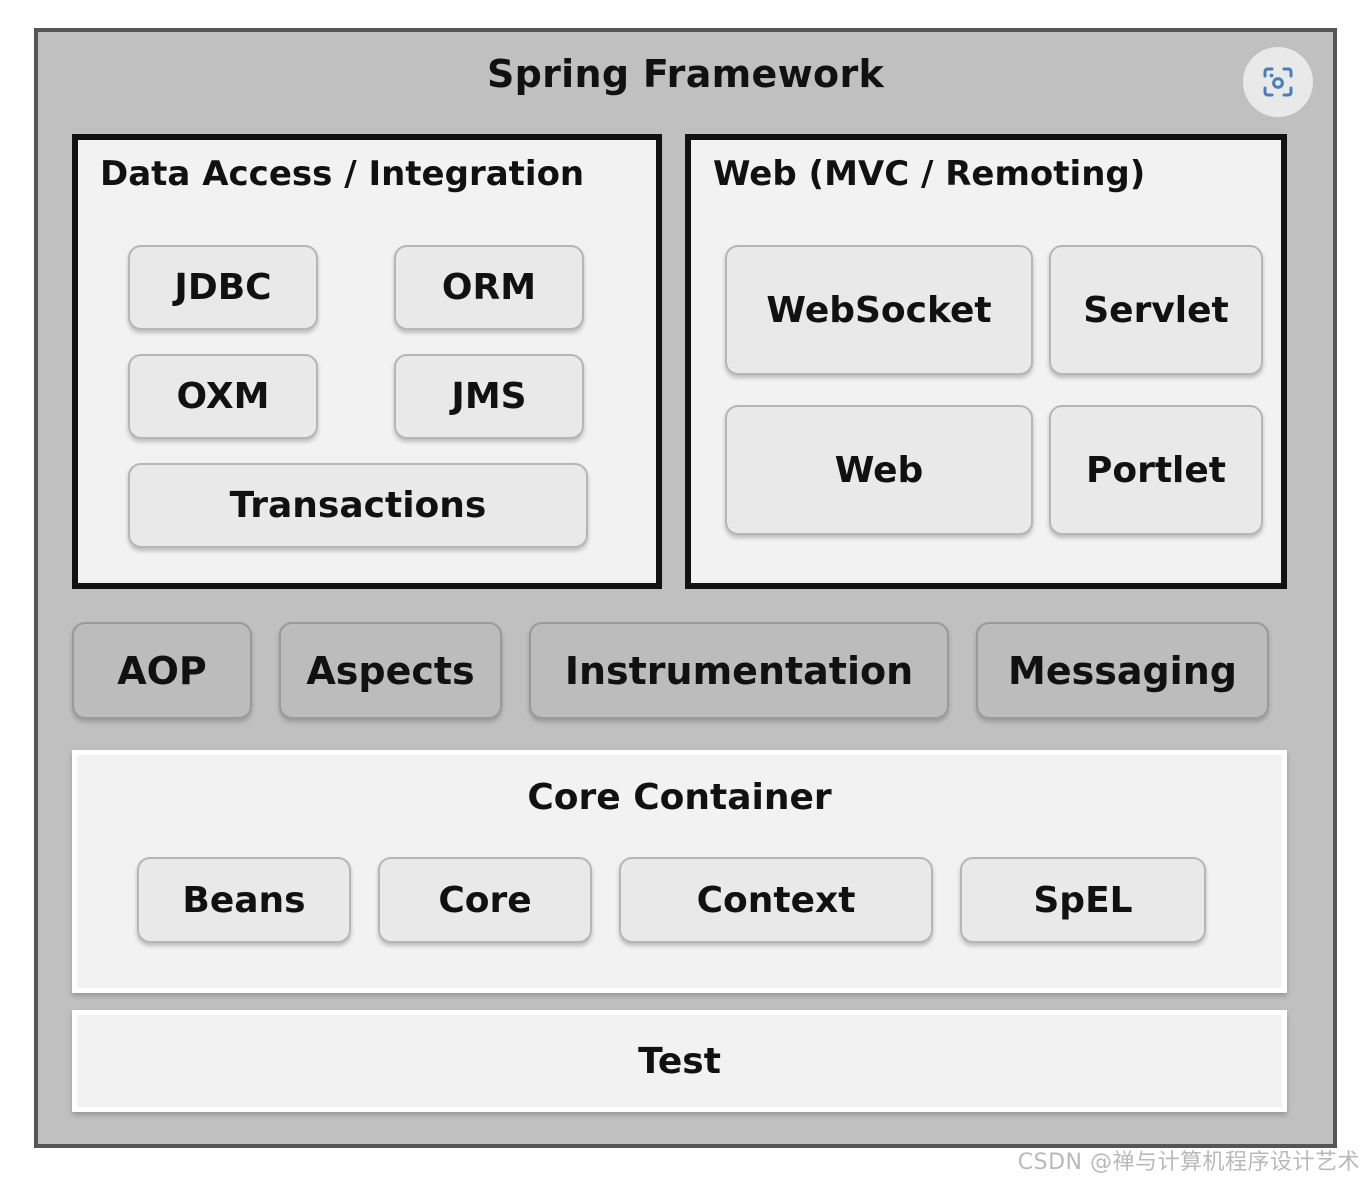  Describe the element at coordinates (685, 74) in the screenshot. I see `page-title: Spring Framework` at that location.